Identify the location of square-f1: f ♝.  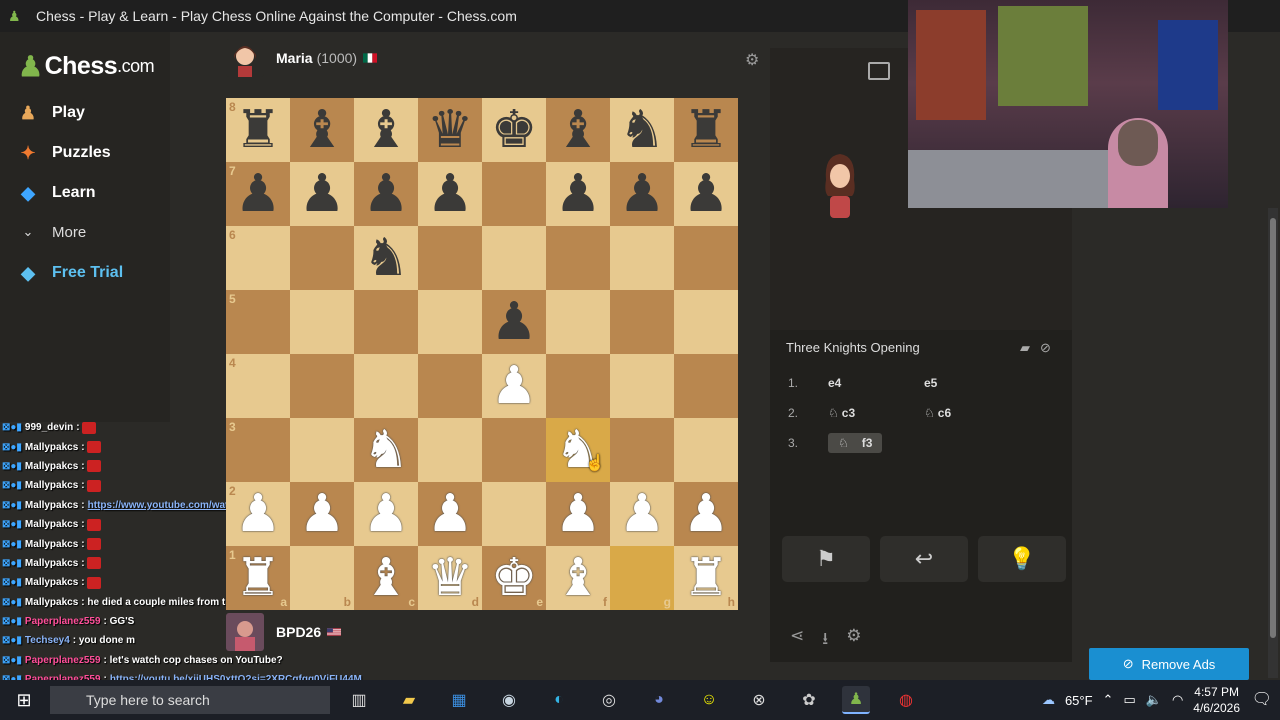
(578, 578).